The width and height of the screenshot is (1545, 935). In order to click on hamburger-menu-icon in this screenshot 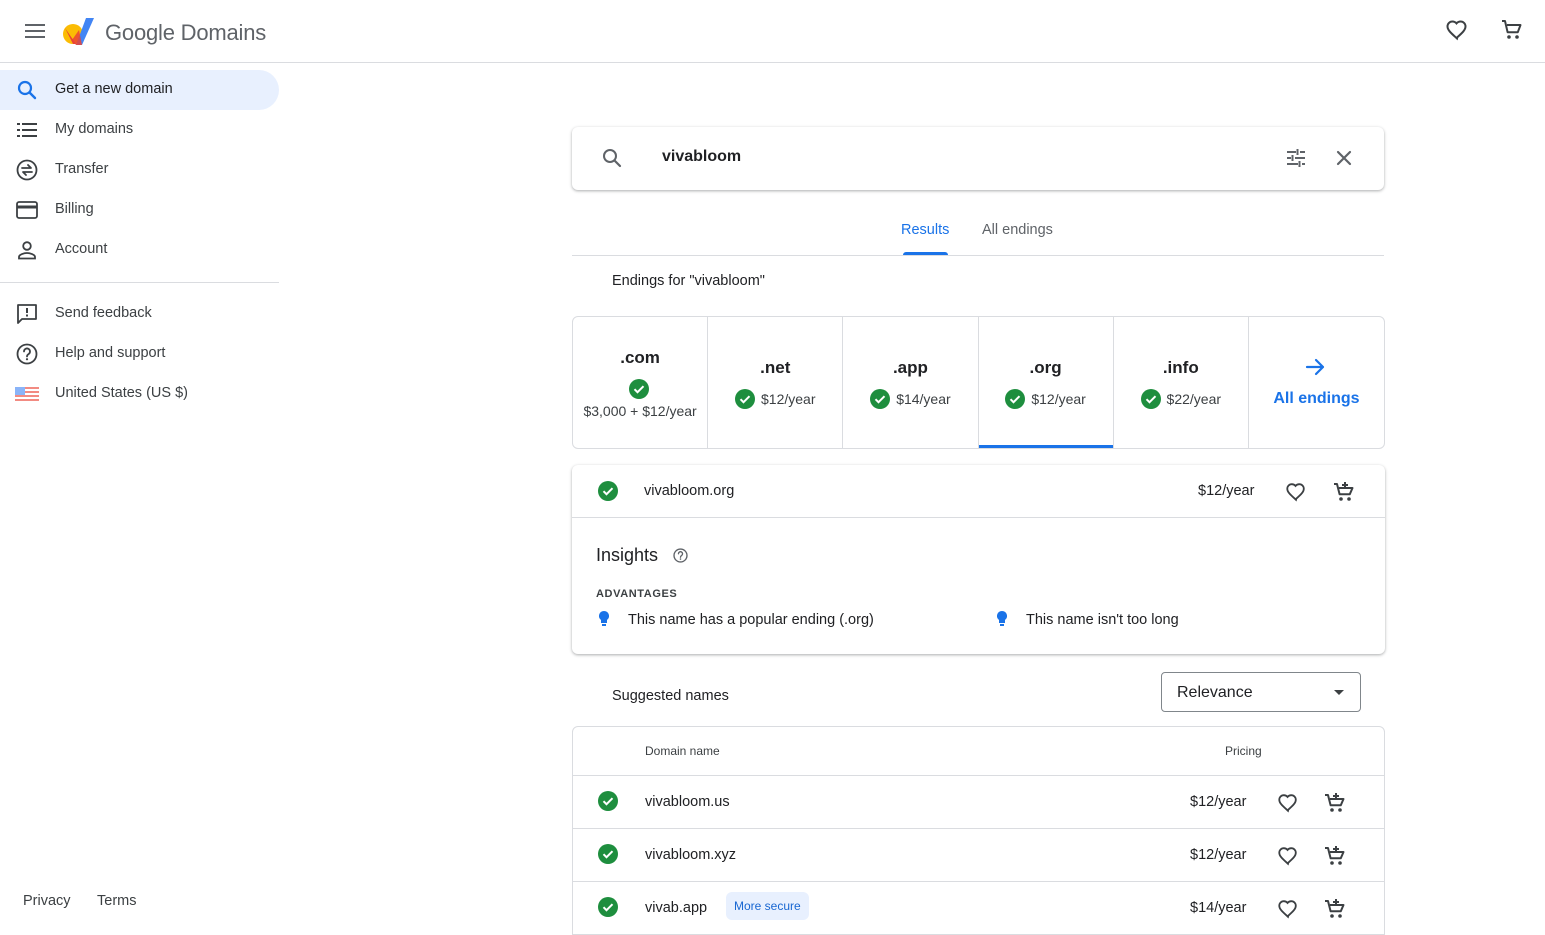, I will do `click(35, 31)`.